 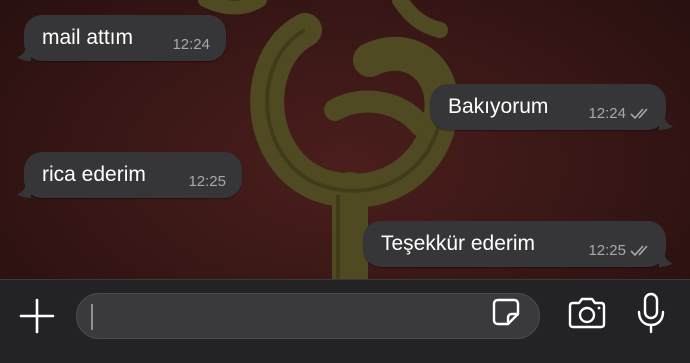 What do you see at coordinates (498, 106) in the screenshot?
I see `message-text: Bakıyorum` at bounding box center [498, 106].